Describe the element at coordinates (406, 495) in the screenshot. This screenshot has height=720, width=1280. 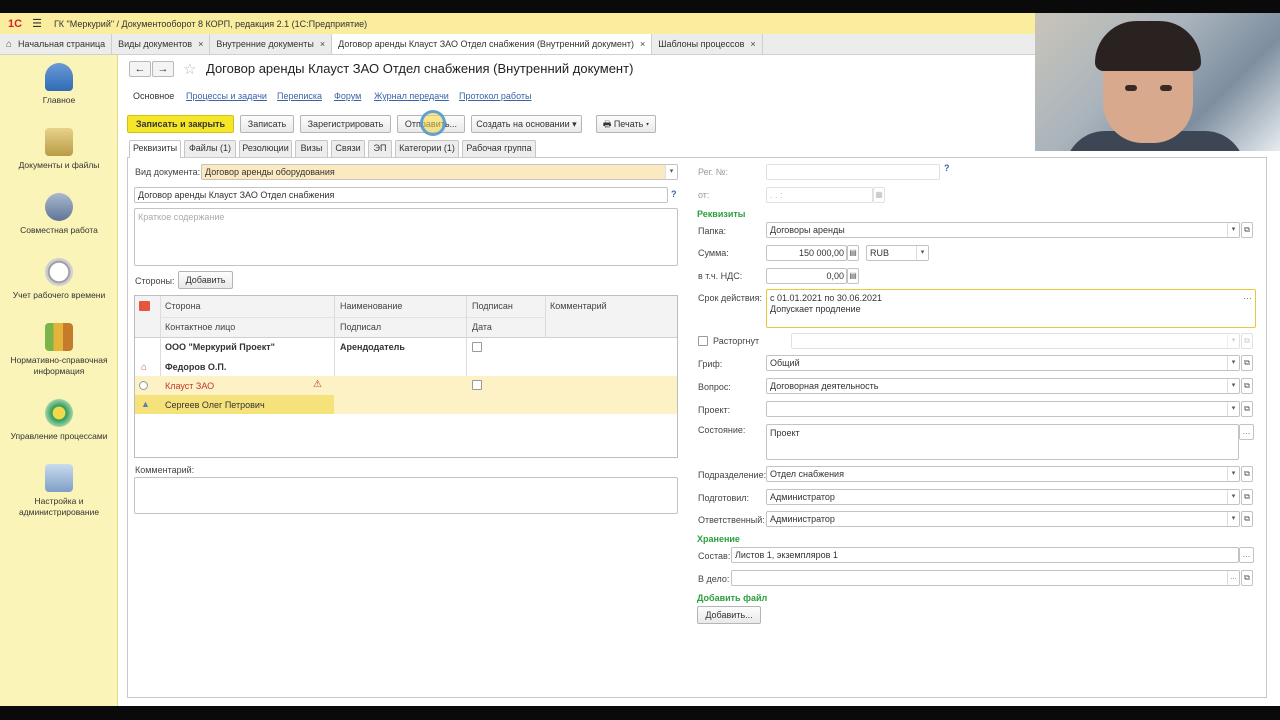
I see `comment-textarea` at that location.